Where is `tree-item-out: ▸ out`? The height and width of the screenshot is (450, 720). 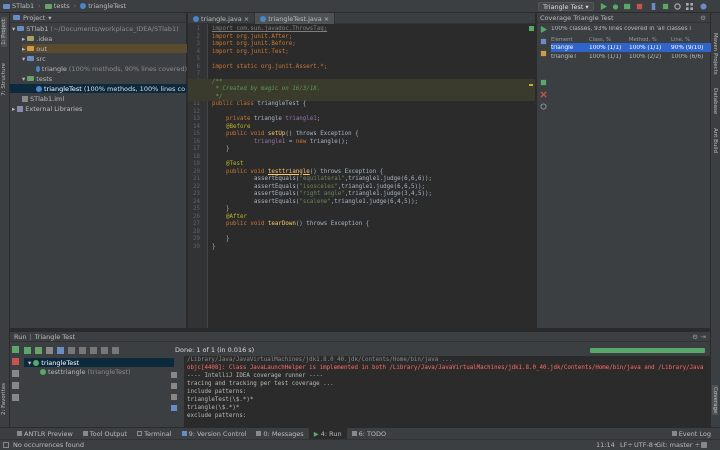
tree-item-out: ▸ out is located at coordinates (104, 48).